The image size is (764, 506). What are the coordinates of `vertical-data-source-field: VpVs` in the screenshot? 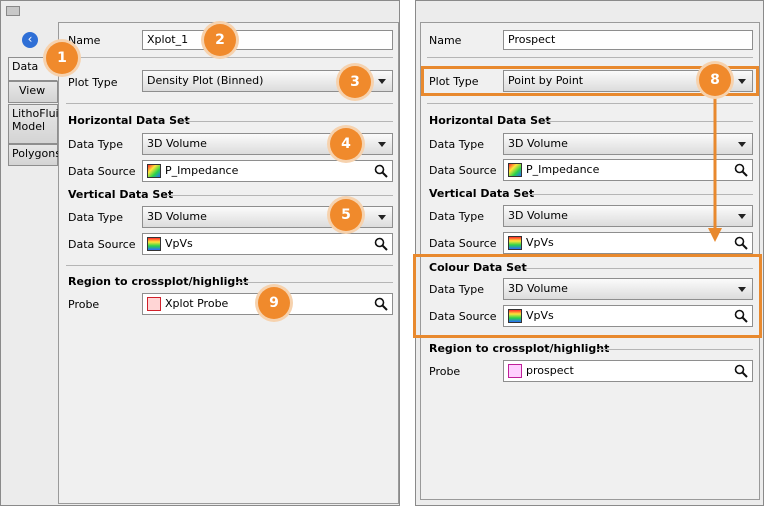 It's located at (267, 244).